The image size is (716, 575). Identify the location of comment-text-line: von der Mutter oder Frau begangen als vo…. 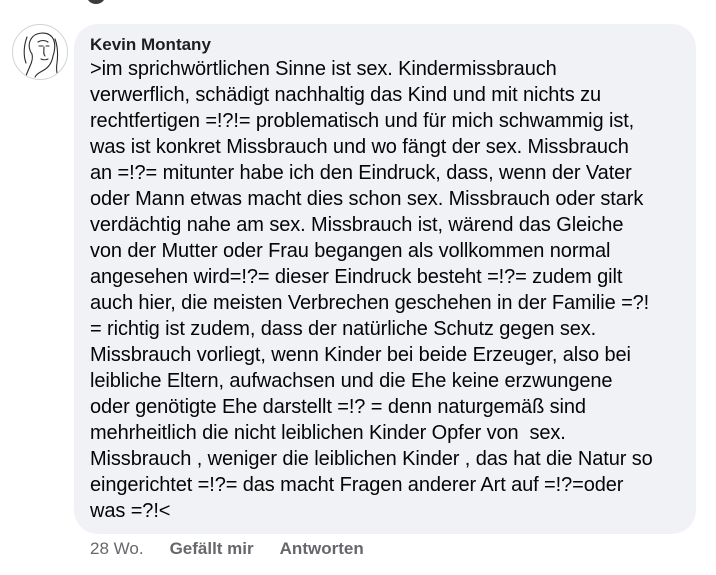
(350, 251).